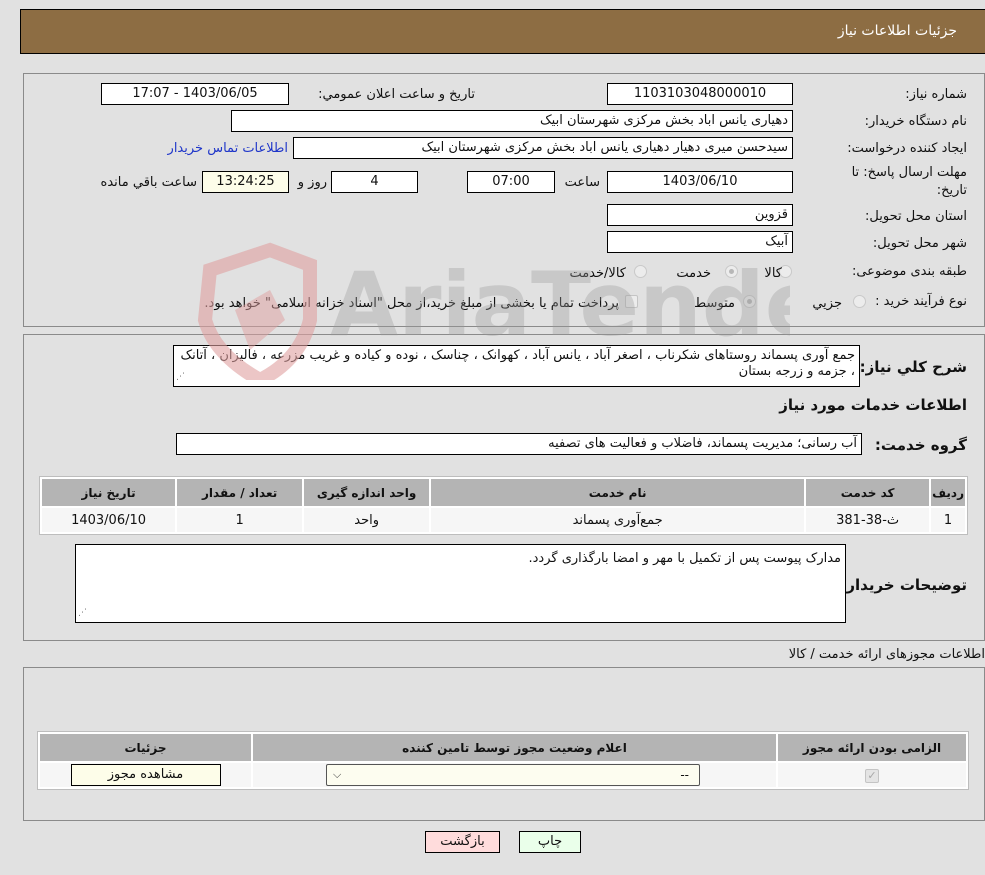 This screenshot has width=985, height=875. Describe the element at coordinates (631, 301) in the screenshot. I see `treasury-checkbox` at that location.